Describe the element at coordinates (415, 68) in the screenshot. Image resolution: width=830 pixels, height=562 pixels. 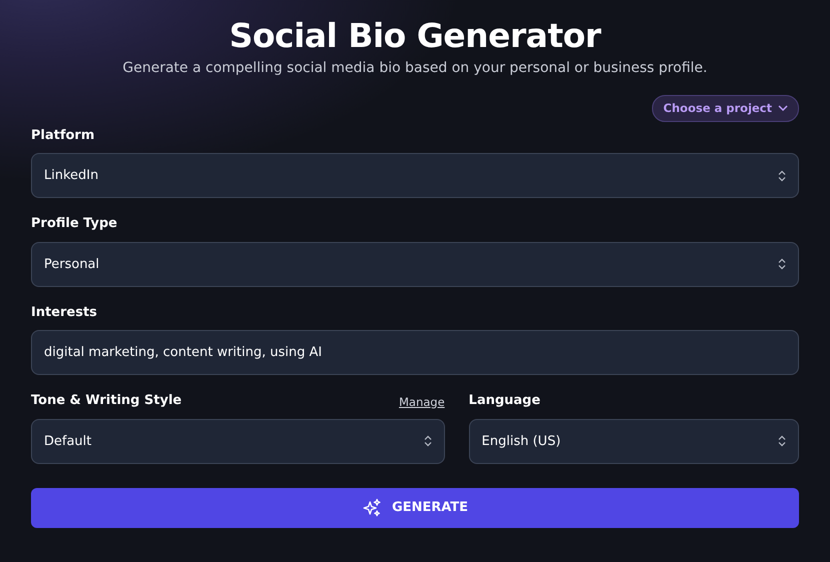
I see `page-subtitle: Generate a compelling social media bio based on your personal or business profile.` at that location.